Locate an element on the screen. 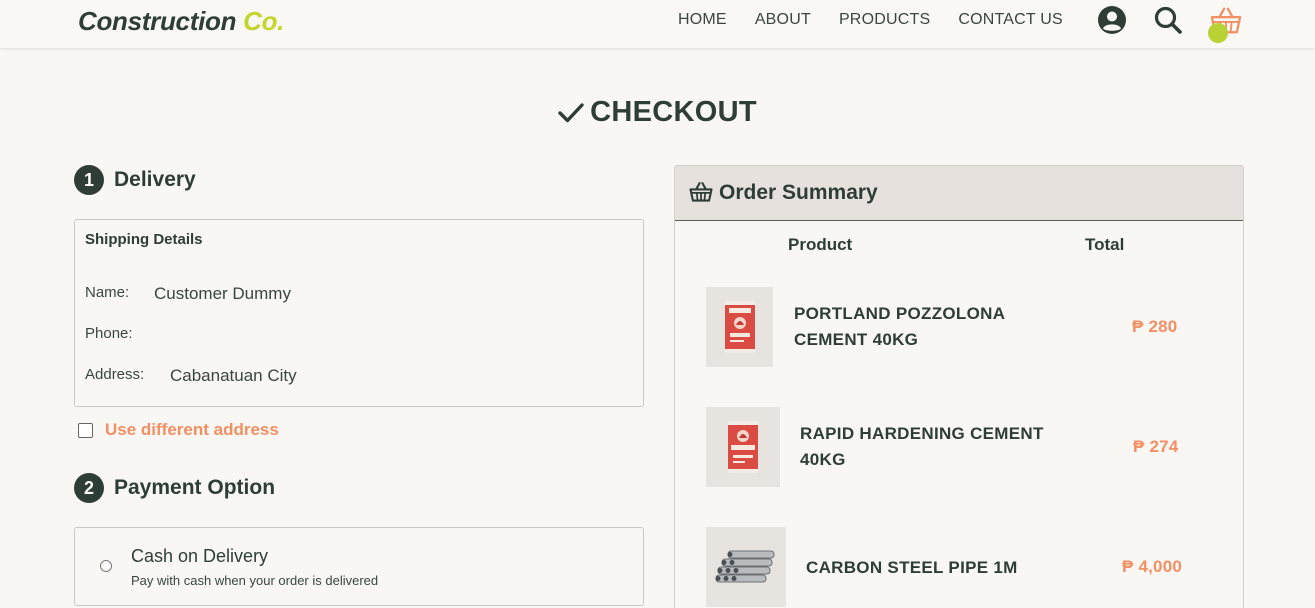  page-title-text: CHECKOUT is located at coordinates (673, 112).